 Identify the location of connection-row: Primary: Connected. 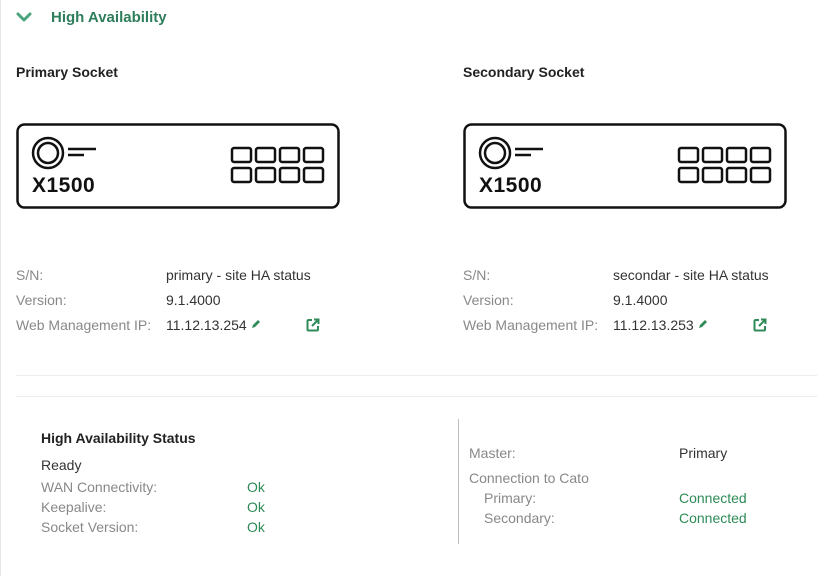
(634, 498).